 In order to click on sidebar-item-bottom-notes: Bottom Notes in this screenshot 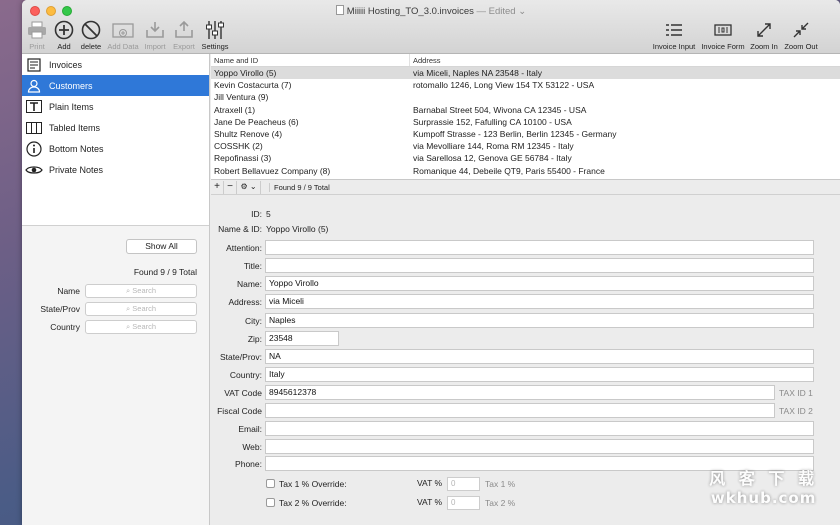, I will do `click(115, 148)`.